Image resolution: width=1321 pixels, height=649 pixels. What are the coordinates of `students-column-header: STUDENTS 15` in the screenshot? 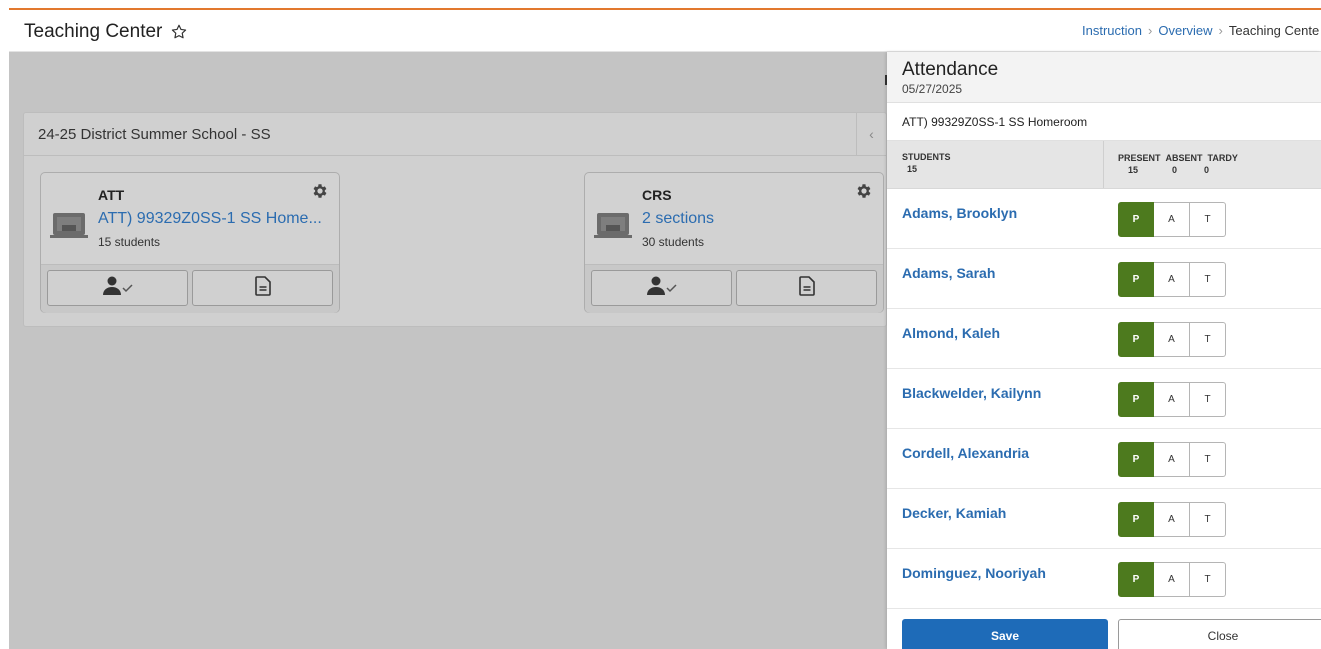 It's located at (995, 164).